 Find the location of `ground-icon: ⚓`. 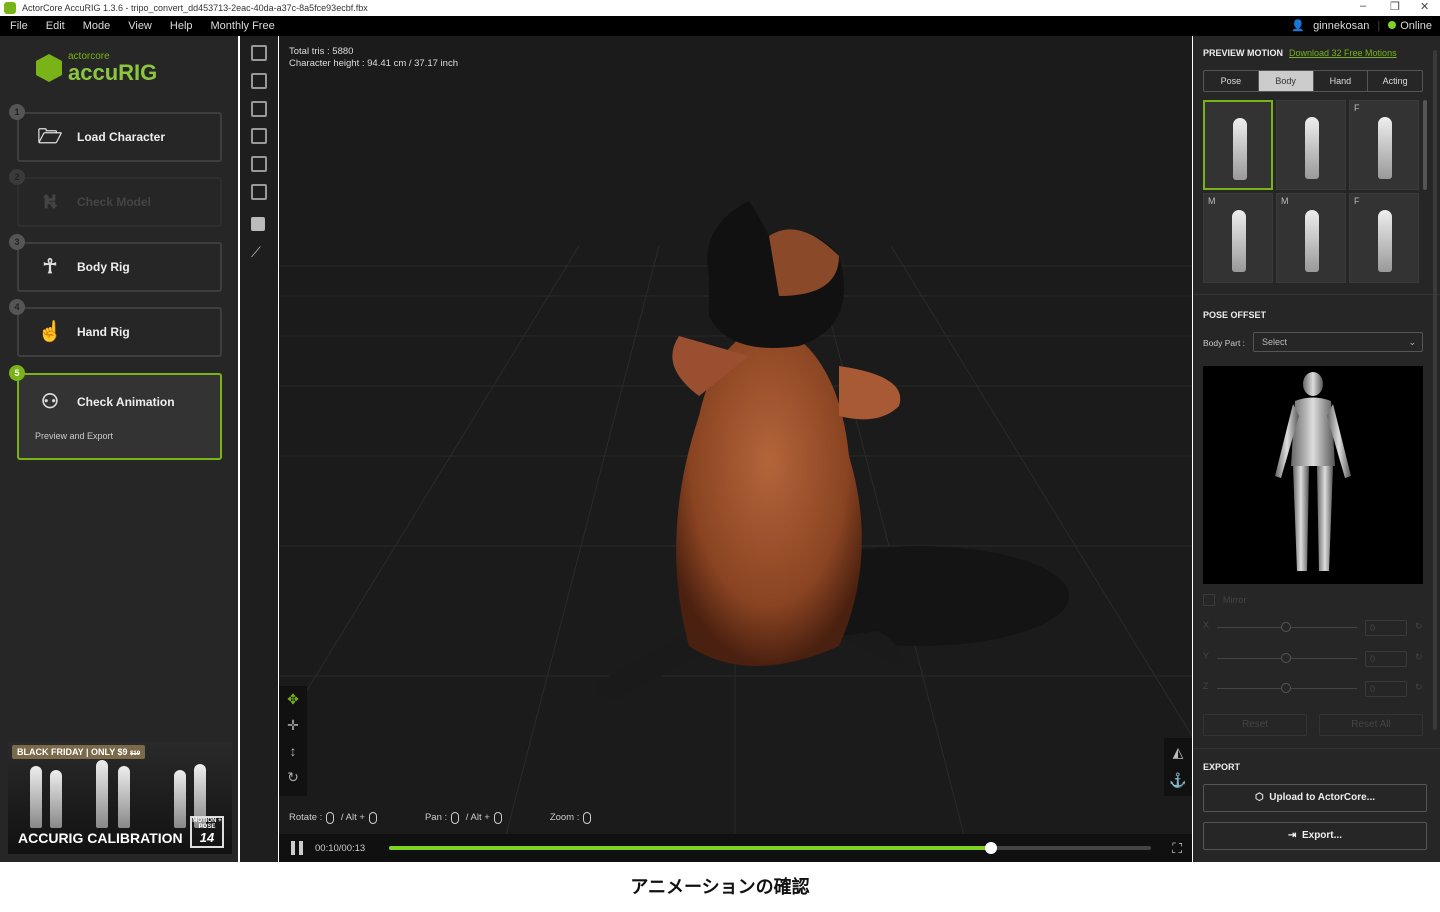

ground-icon: ⚓ is located at coordinates (1178, 780).